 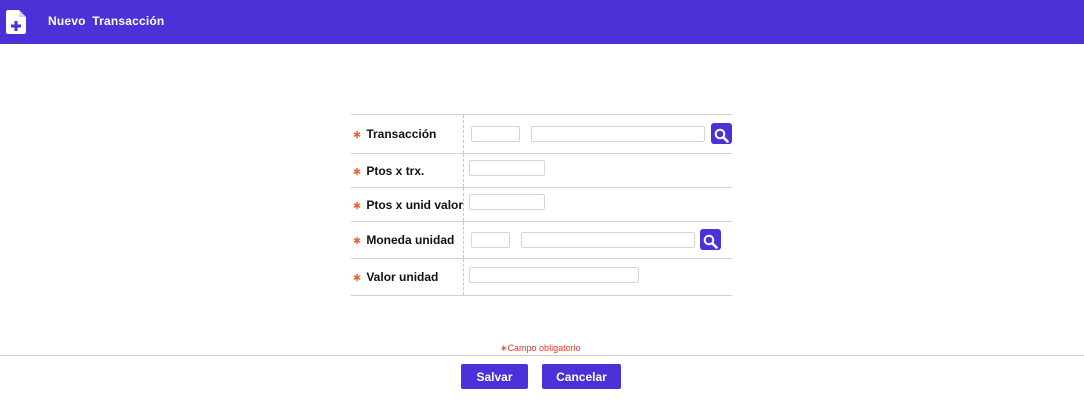 What do you see at coordinates (608, 240) in the screenshot?
I see `moneda-description-input` at bounding box center [608, 240].